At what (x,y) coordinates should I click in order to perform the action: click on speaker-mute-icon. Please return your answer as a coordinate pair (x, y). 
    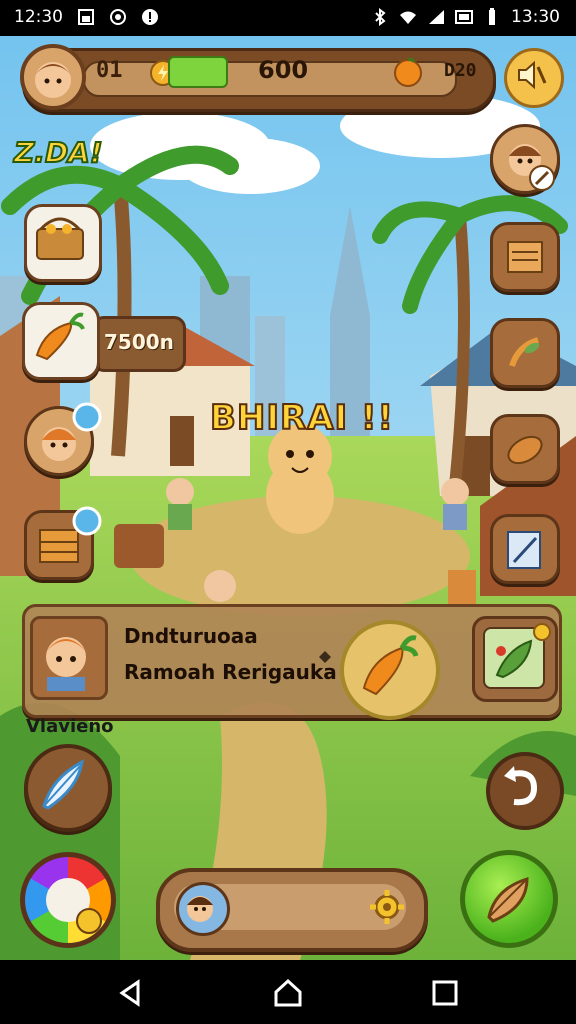
    Looking at the image, I should click on (532, 75).